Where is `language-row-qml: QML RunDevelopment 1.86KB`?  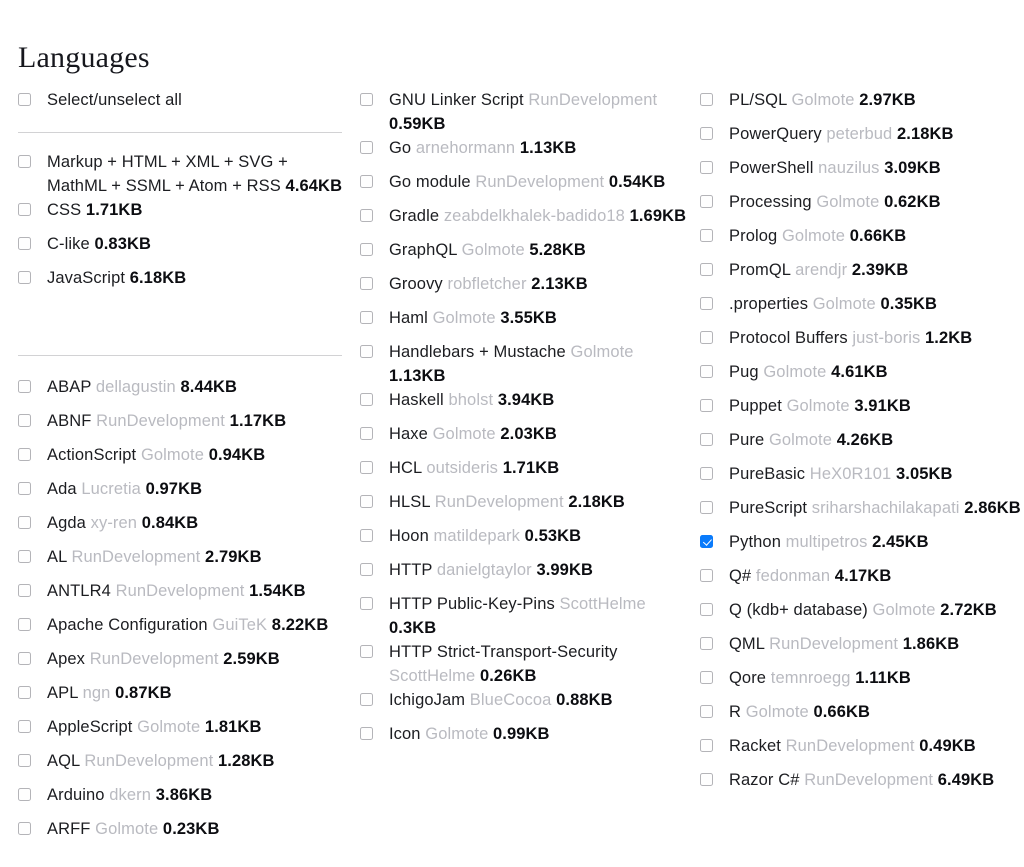
language-row-qml: QML RunDevelopment 1.86KB is located at coordinates (862, 649).